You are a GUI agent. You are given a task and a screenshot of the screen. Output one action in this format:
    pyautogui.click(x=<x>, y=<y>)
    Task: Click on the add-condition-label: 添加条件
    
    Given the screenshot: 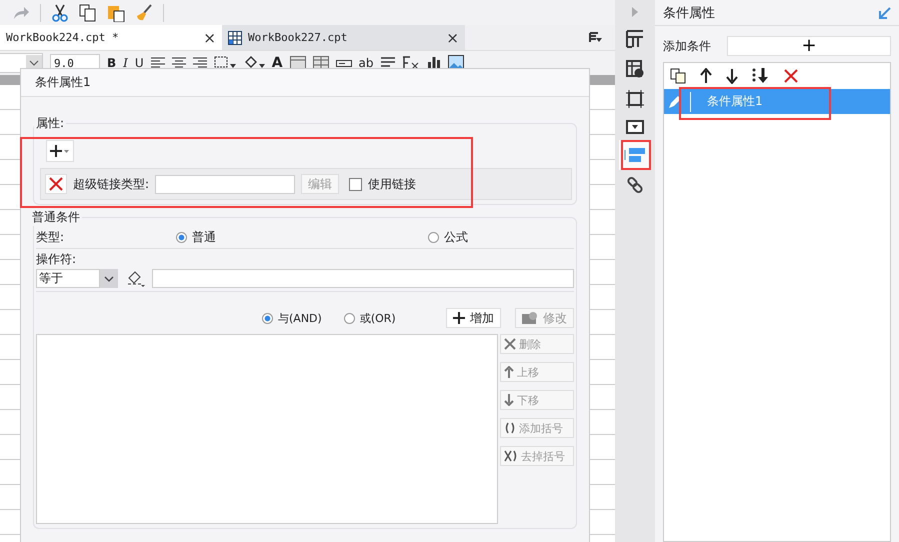 What is the action you would take?
    pyautogui.click(x=687, y=46)
    